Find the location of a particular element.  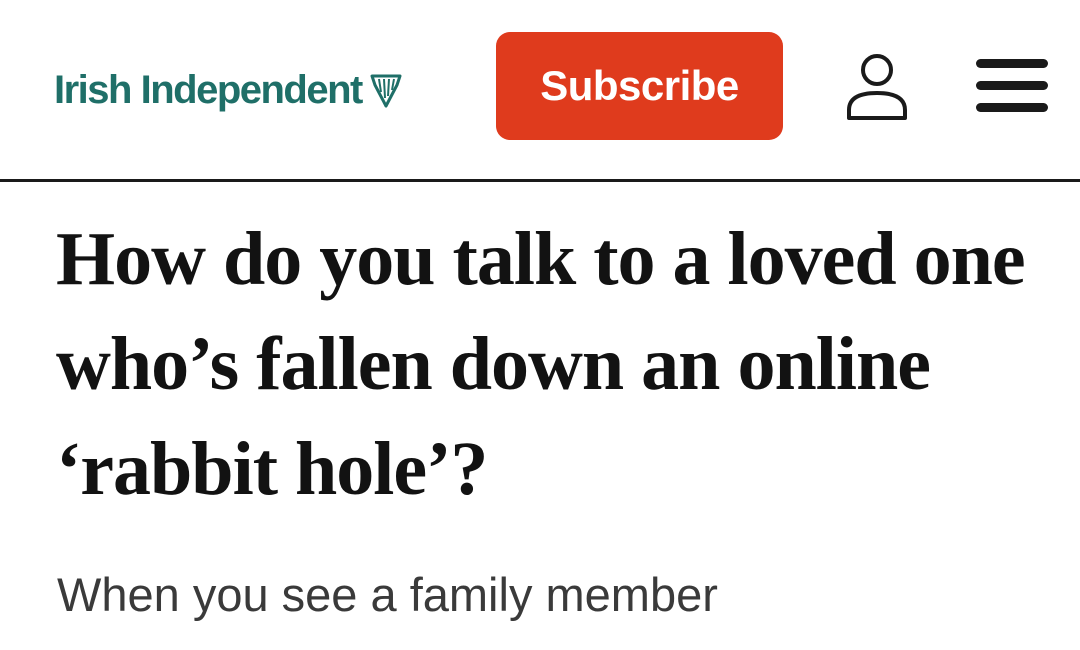

site-logo: Irish Independent is located at coordinates (229, 90).